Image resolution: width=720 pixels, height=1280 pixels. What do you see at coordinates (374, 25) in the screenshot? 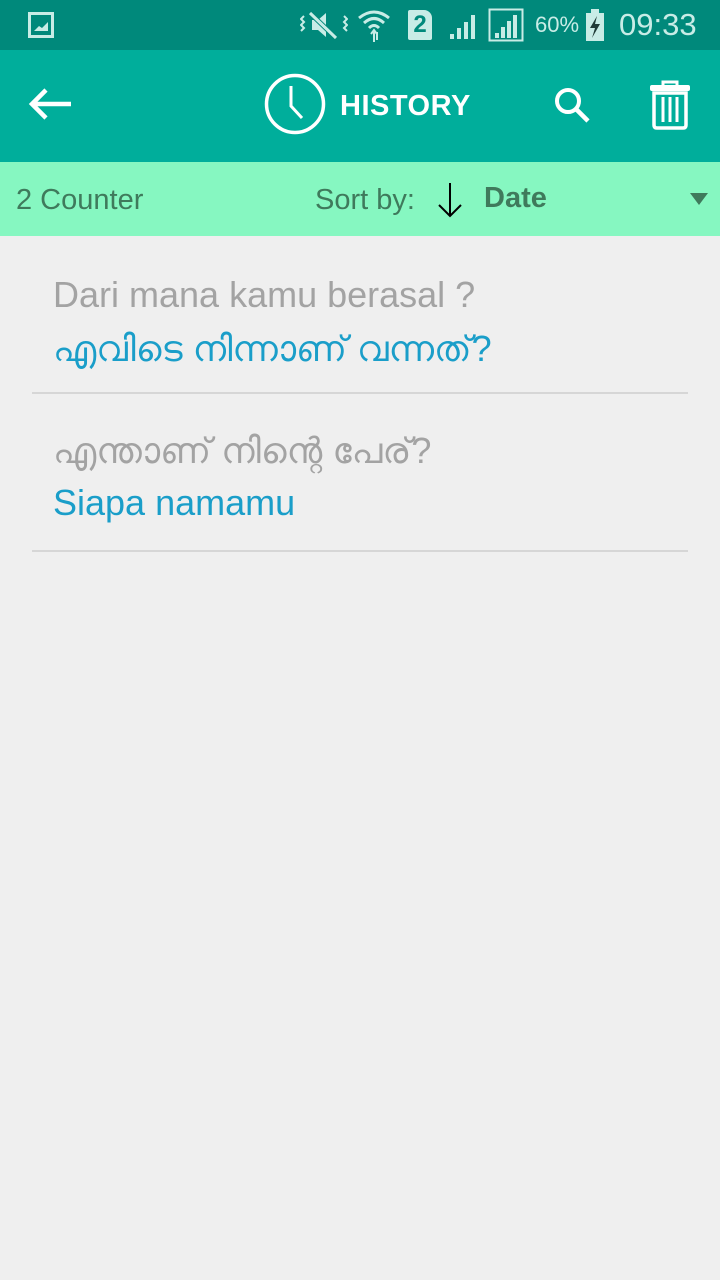
I see `wifi-icon` at bounding box center [374, 25].